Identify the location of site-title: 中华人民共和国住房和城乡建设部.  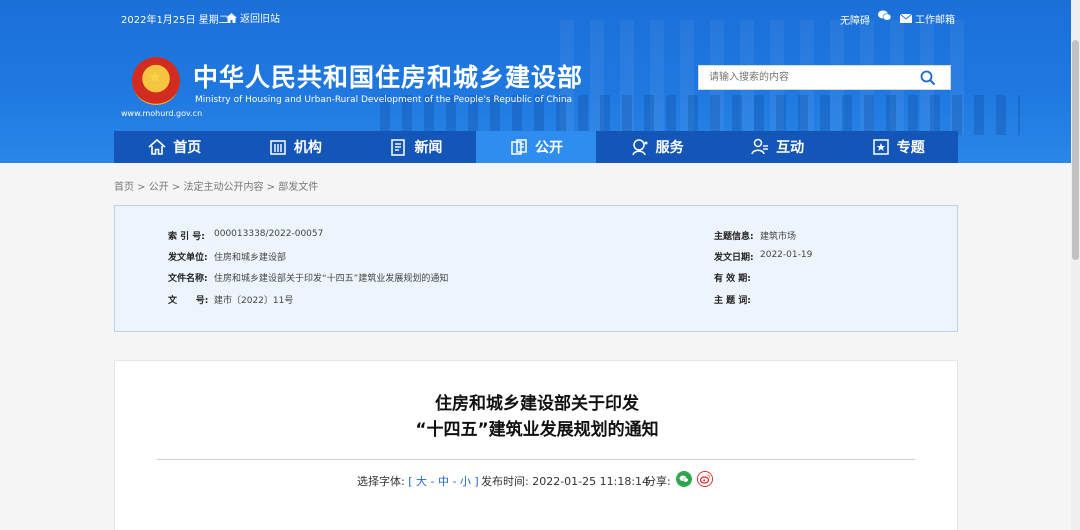
(388, 76).